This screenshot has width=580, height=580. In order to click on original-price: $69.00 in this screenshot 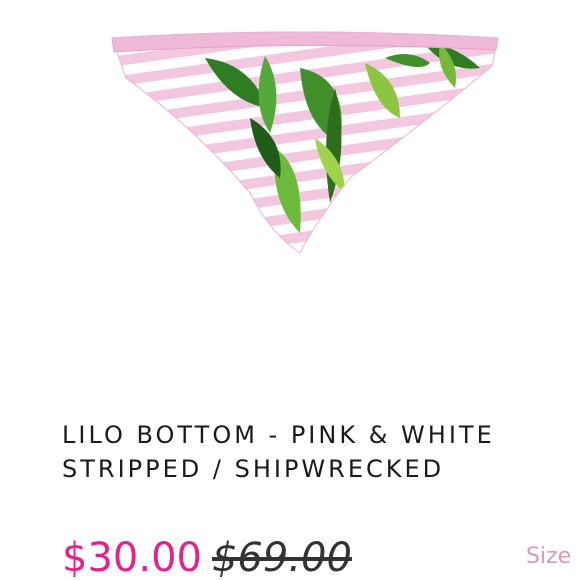, I will do `click(281, 557)`.